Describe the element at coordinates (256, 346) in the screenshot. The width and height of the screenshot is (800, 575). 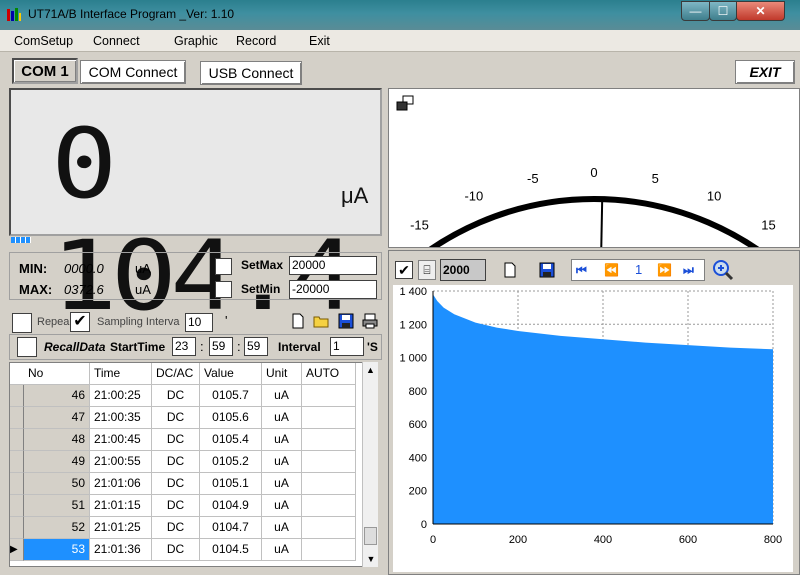
I see `start-second-input: 59` at that location.